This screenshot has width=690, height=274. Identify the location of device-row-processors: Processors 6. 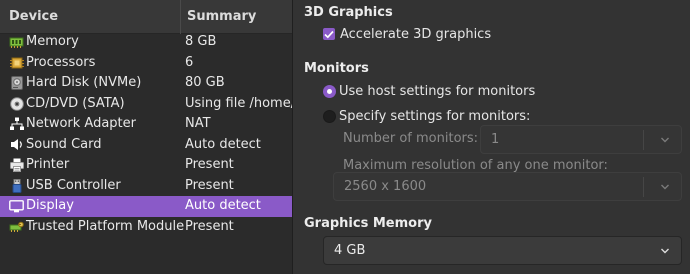
(146, 63).